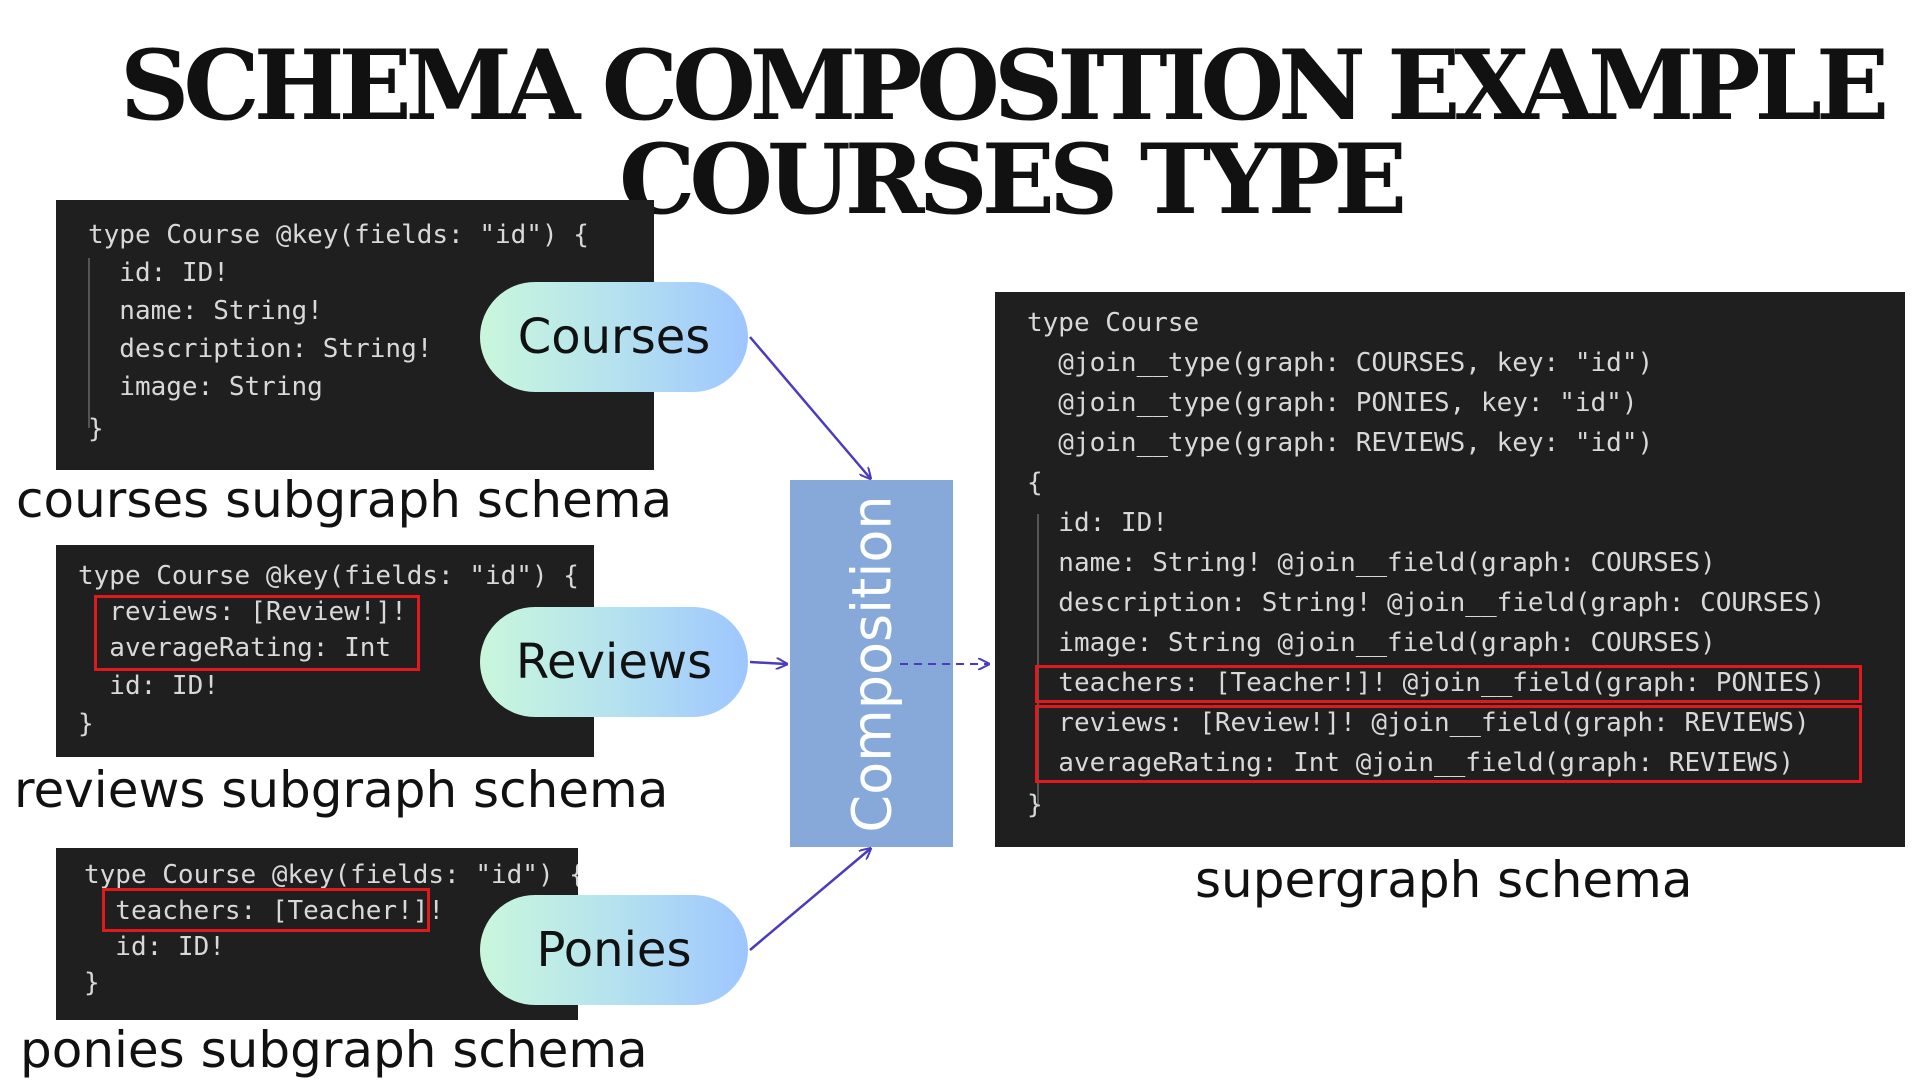  Describe the element at coordinates (767, 663) in the screenshot. I see `reviews-to-composition-arrow` at that location.